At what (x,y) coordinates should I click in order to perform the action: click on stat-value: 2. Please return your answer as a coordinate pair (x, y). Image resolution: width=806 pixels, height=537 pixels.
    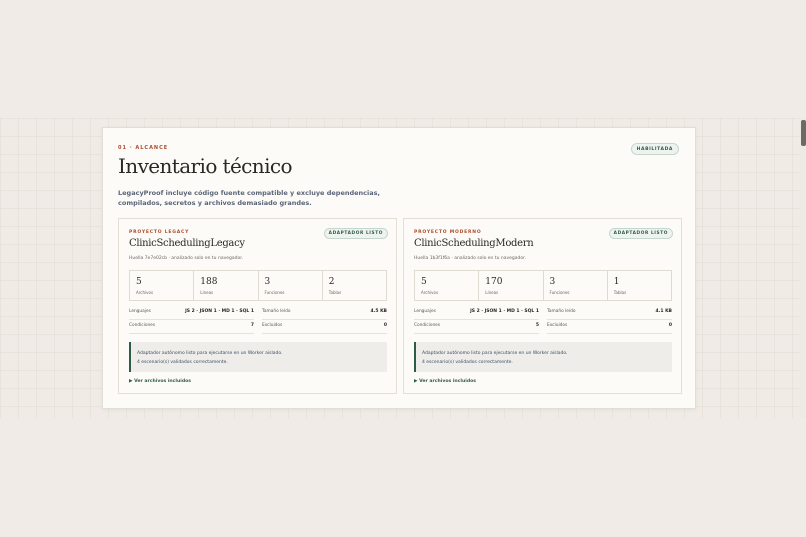
    Looking at the image, I should click on (331, 282).